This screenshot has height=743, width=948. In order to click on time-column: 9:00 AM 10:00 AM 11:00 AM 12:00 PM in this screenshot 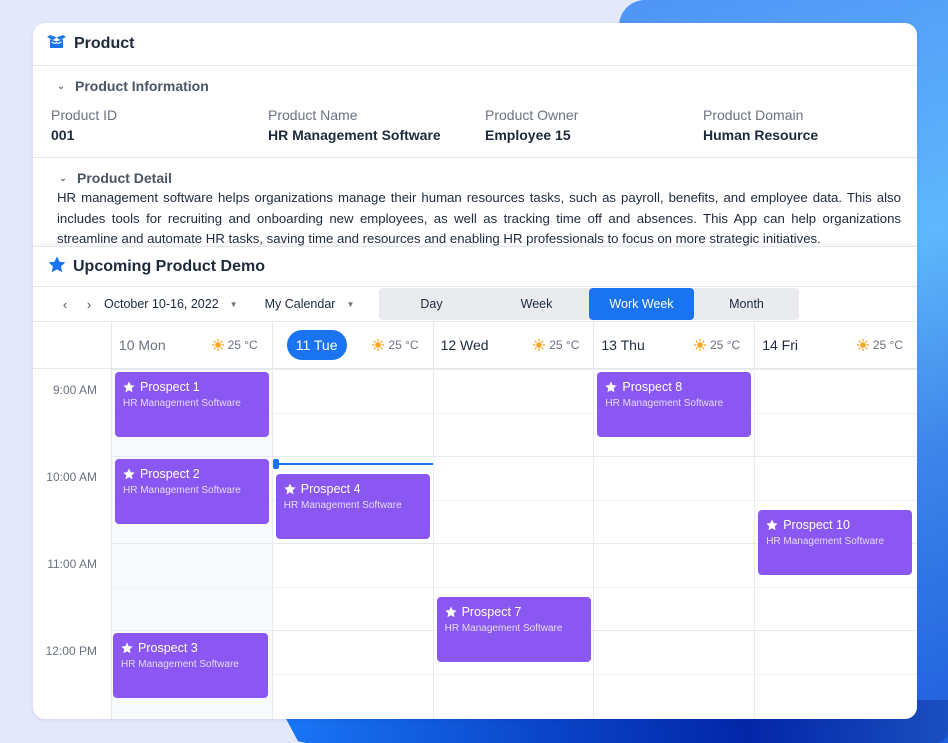, I will do `click(72, 544)`.